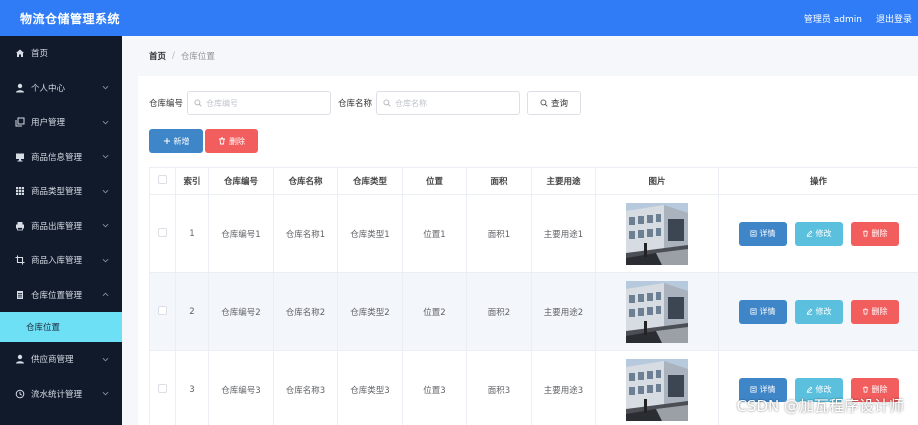 The image size is (918, 425). I want to click on column-header: 仓库类型, so click(370, 181).